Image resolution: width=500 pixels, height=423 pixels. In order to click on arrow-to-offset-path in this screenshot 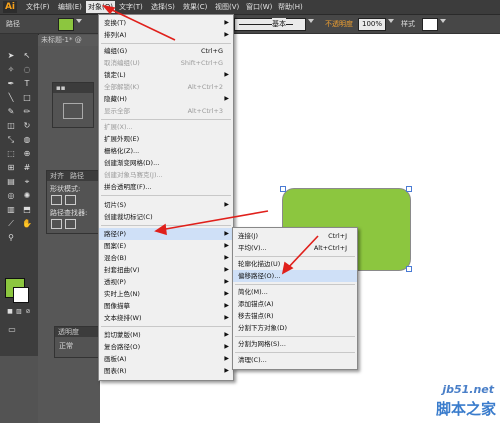, I will do `click(302, 253)`.